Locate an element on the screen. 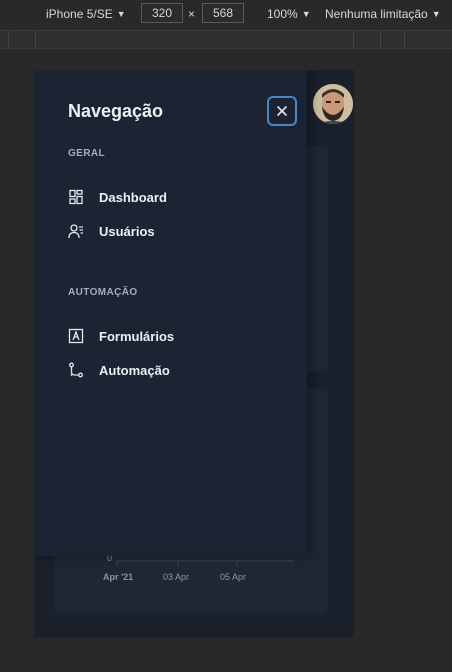 The height and width of the screenshot is (672, 452). nav-item-formularios: Formulários is located at coordinates (168, 337).